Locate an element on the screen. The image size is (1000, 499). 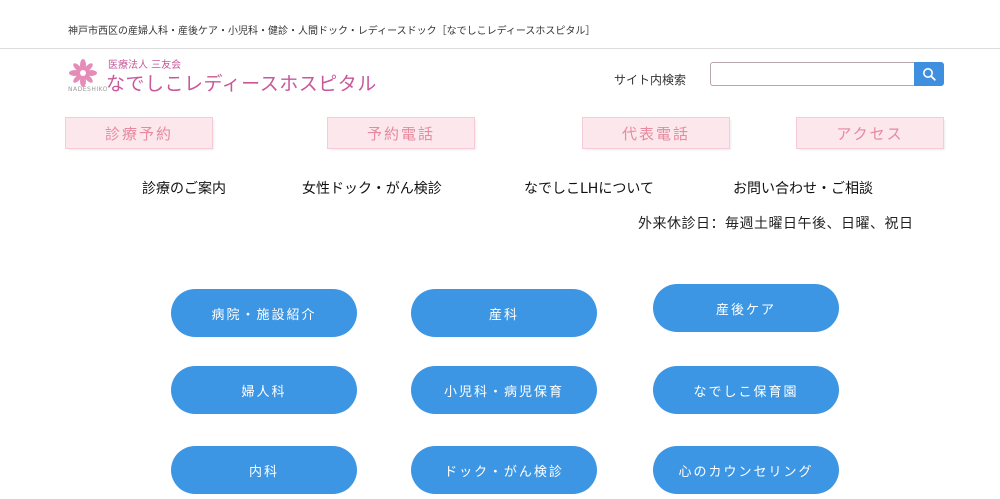
menu-button-gynecology: 婦人科 is located at coordinates (264, 390).